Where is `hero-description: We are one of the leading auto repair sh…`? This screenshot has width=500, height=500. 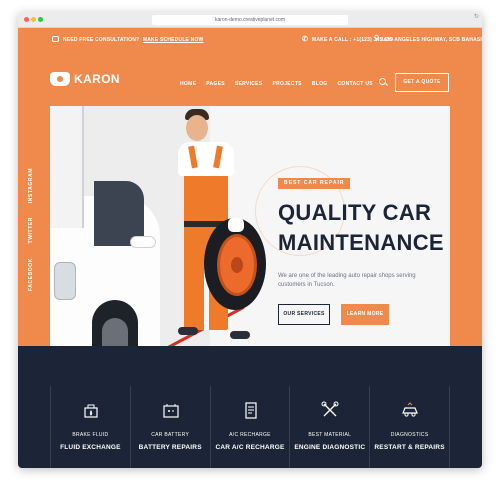
hero-description: We are one of the leading auto repair sh… is located at coordinates (347, 280).